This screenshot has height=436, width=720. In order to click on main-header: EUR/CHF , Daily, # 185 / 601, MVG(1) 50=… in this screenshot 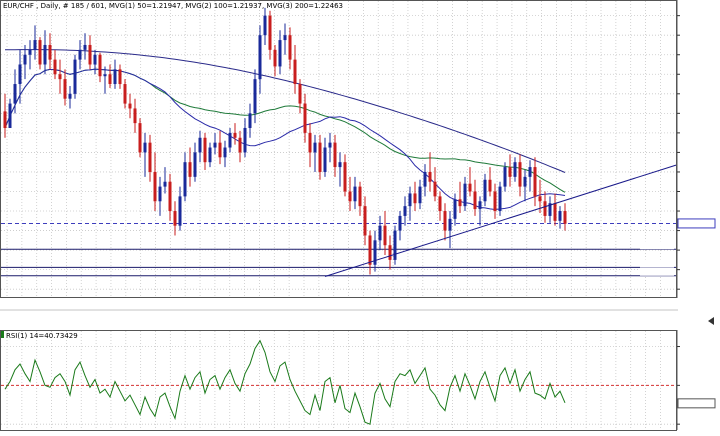, I will do `click(173, 6)`.